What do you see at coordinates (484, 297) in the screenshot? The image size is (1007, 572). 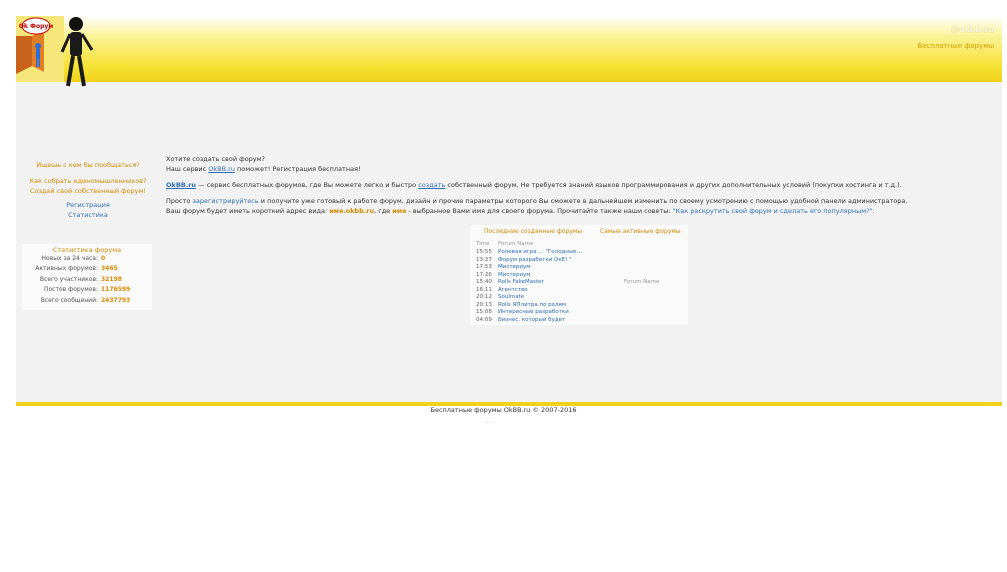 I see `item-time: 20:12` at bounding box center [484, 297].